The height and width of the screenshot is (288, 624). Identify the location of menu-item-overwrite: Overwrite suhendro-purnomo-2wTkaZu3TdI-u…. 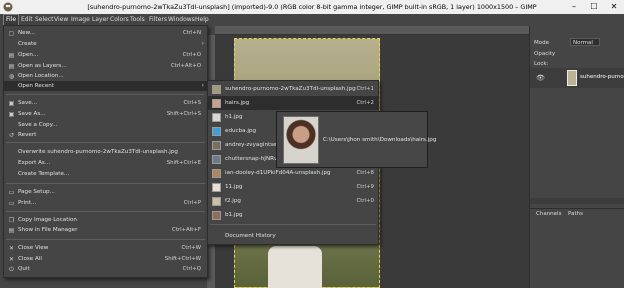
(105, 152).